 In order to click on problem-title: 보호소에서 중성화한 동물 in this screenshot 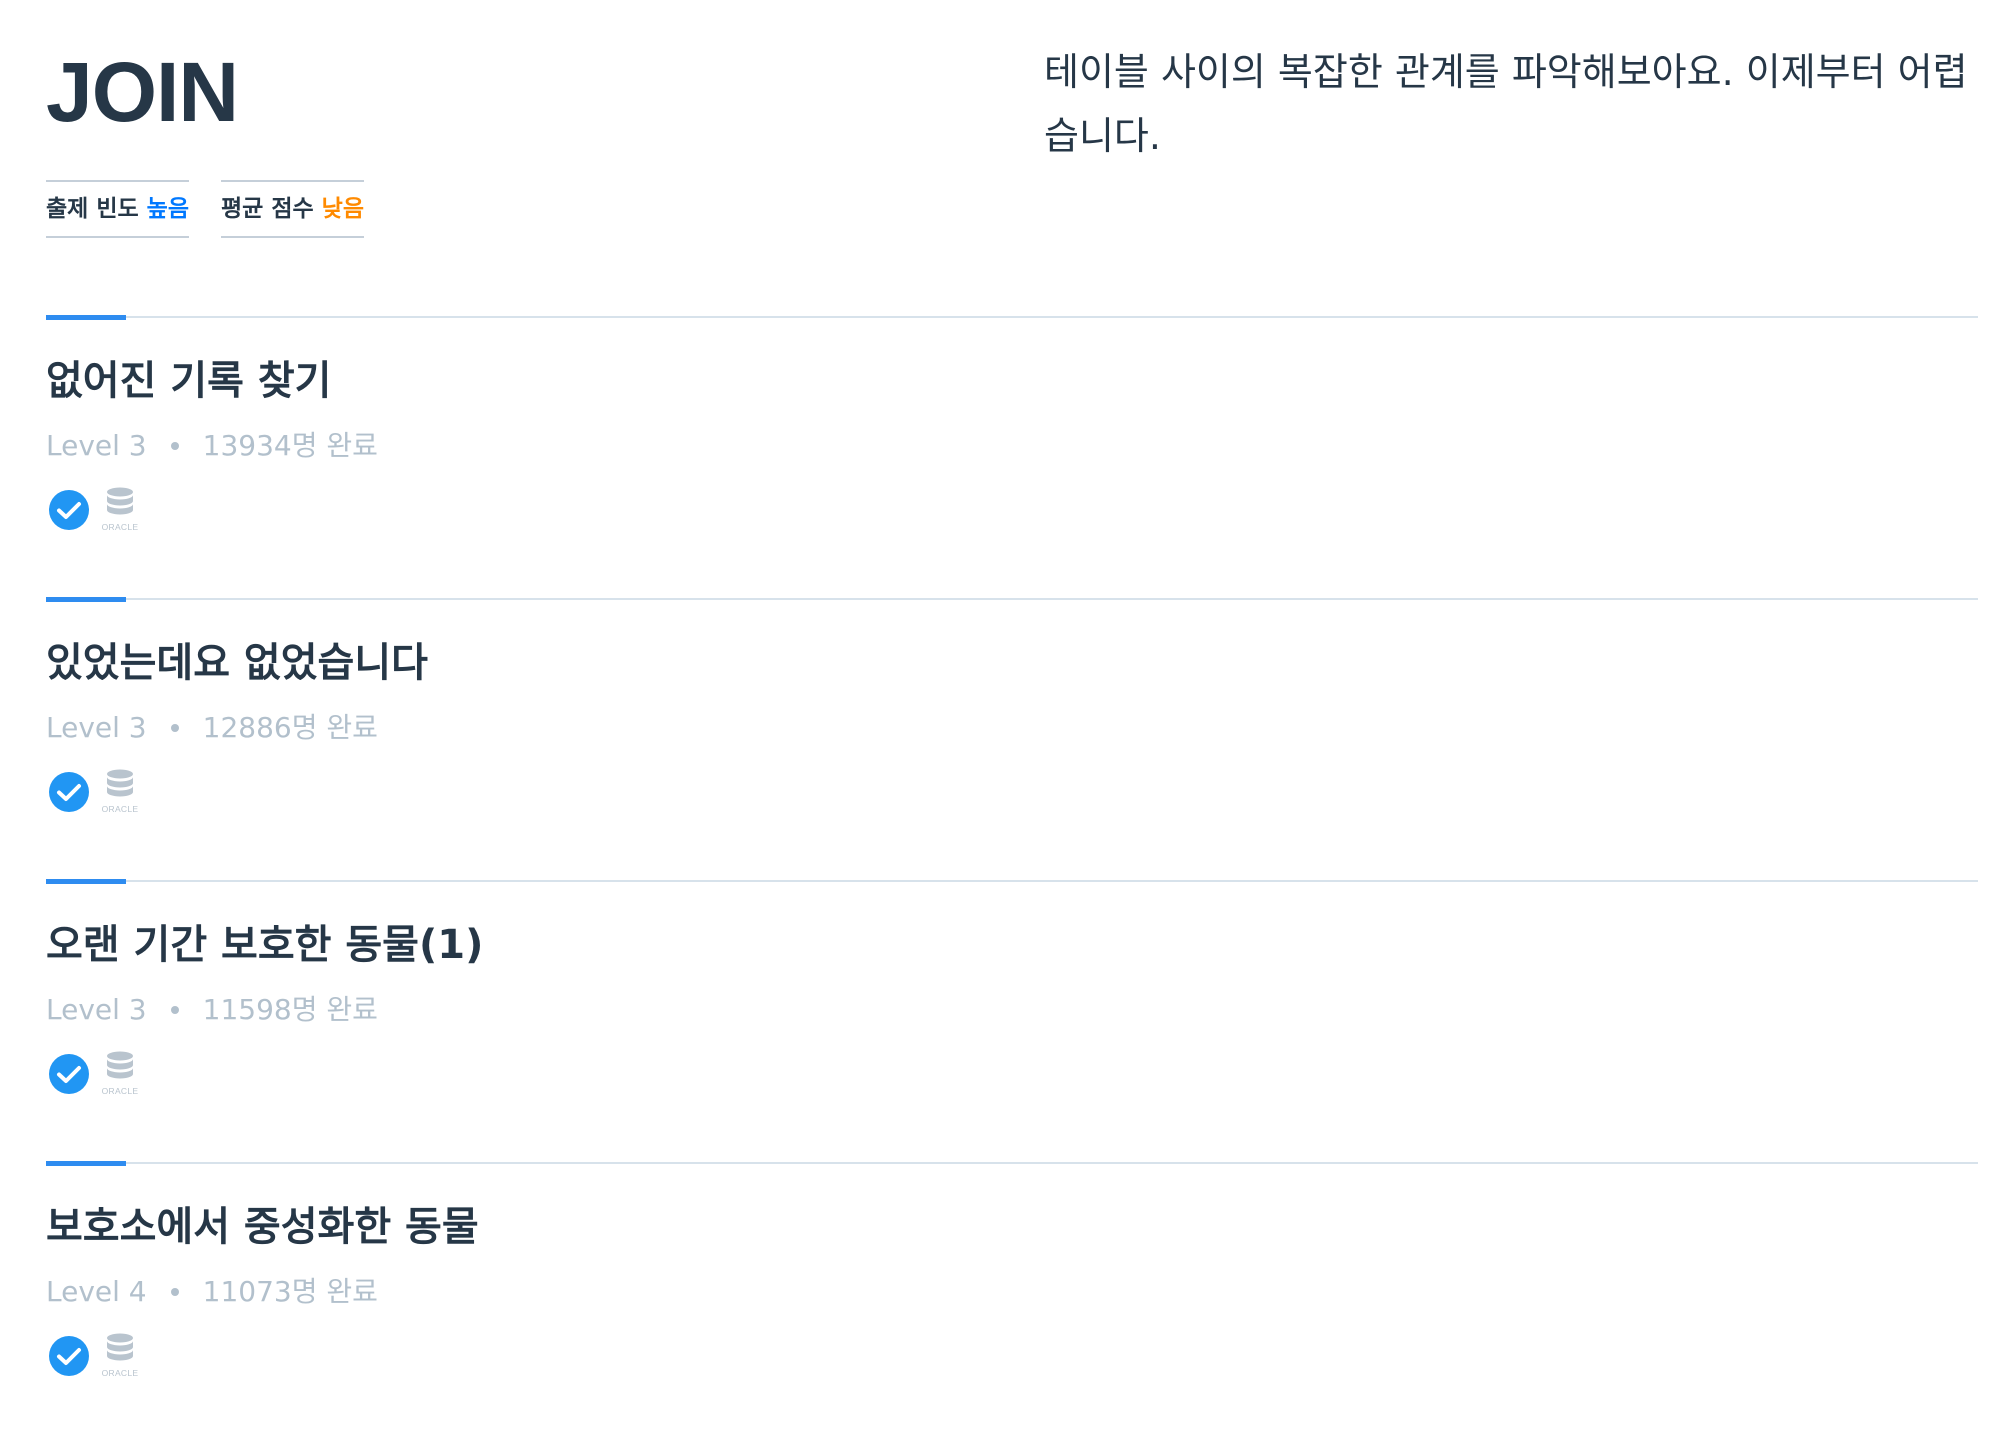, I will do `click(262, 1227)`.